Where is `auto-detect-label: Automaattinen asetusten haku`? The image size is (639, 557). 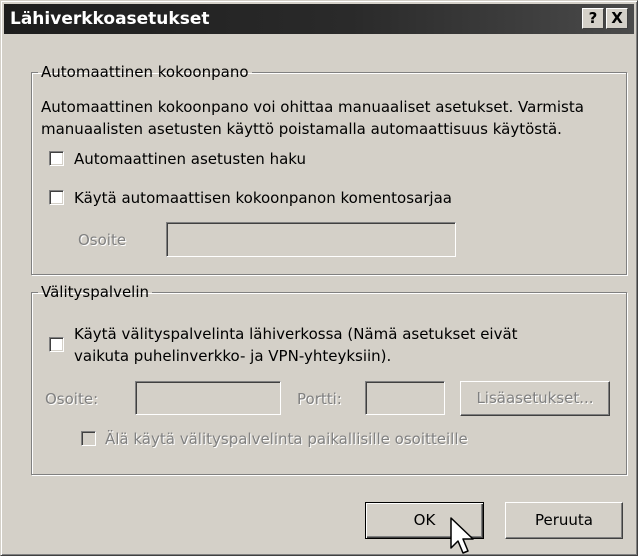 auto-detect-label: Automaattinen asetusten haku is located at coordinates (190, 159).